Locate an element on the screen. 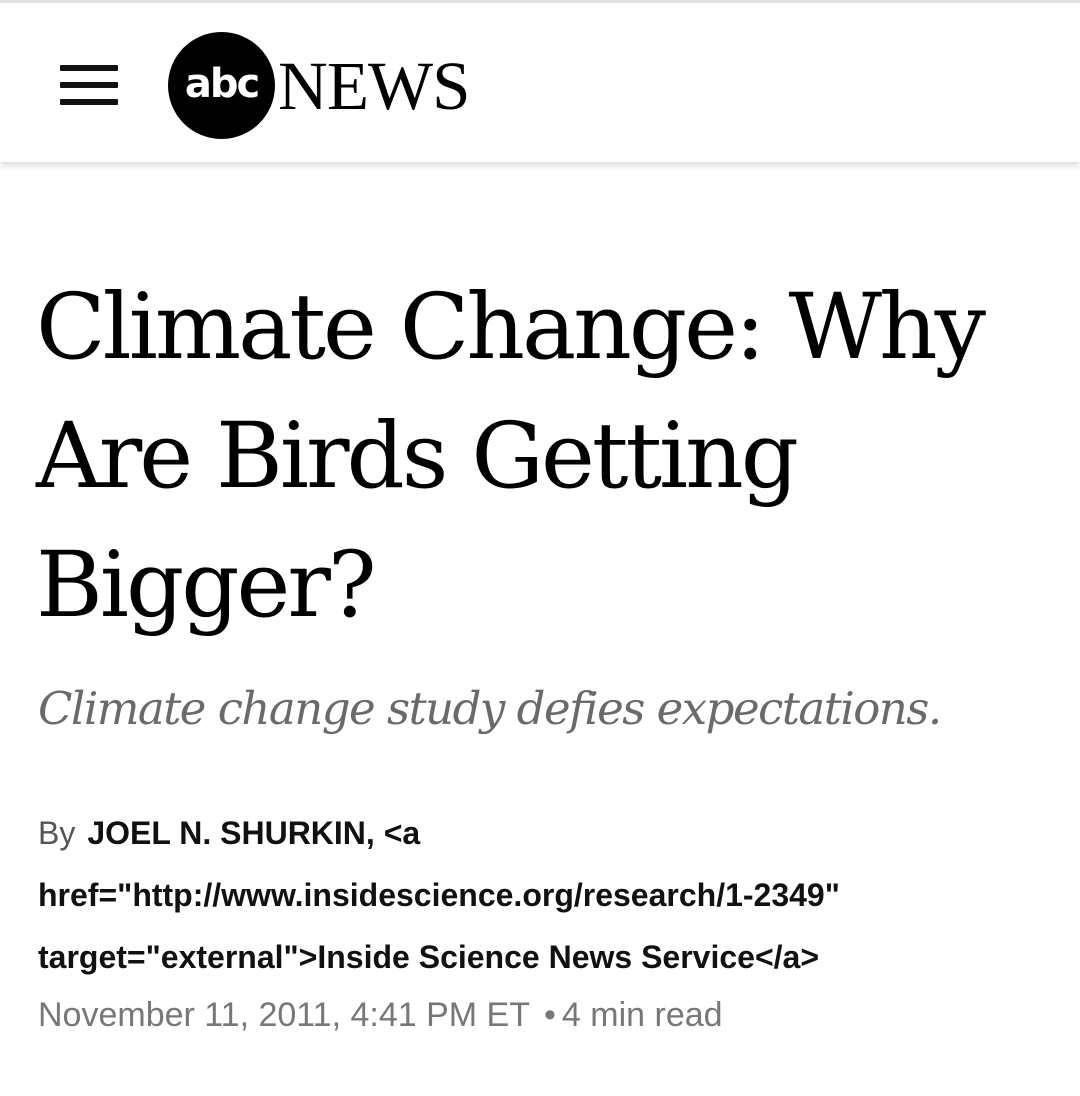  abc-news-logo: abc NEWS is located at coordinates (333, 86).